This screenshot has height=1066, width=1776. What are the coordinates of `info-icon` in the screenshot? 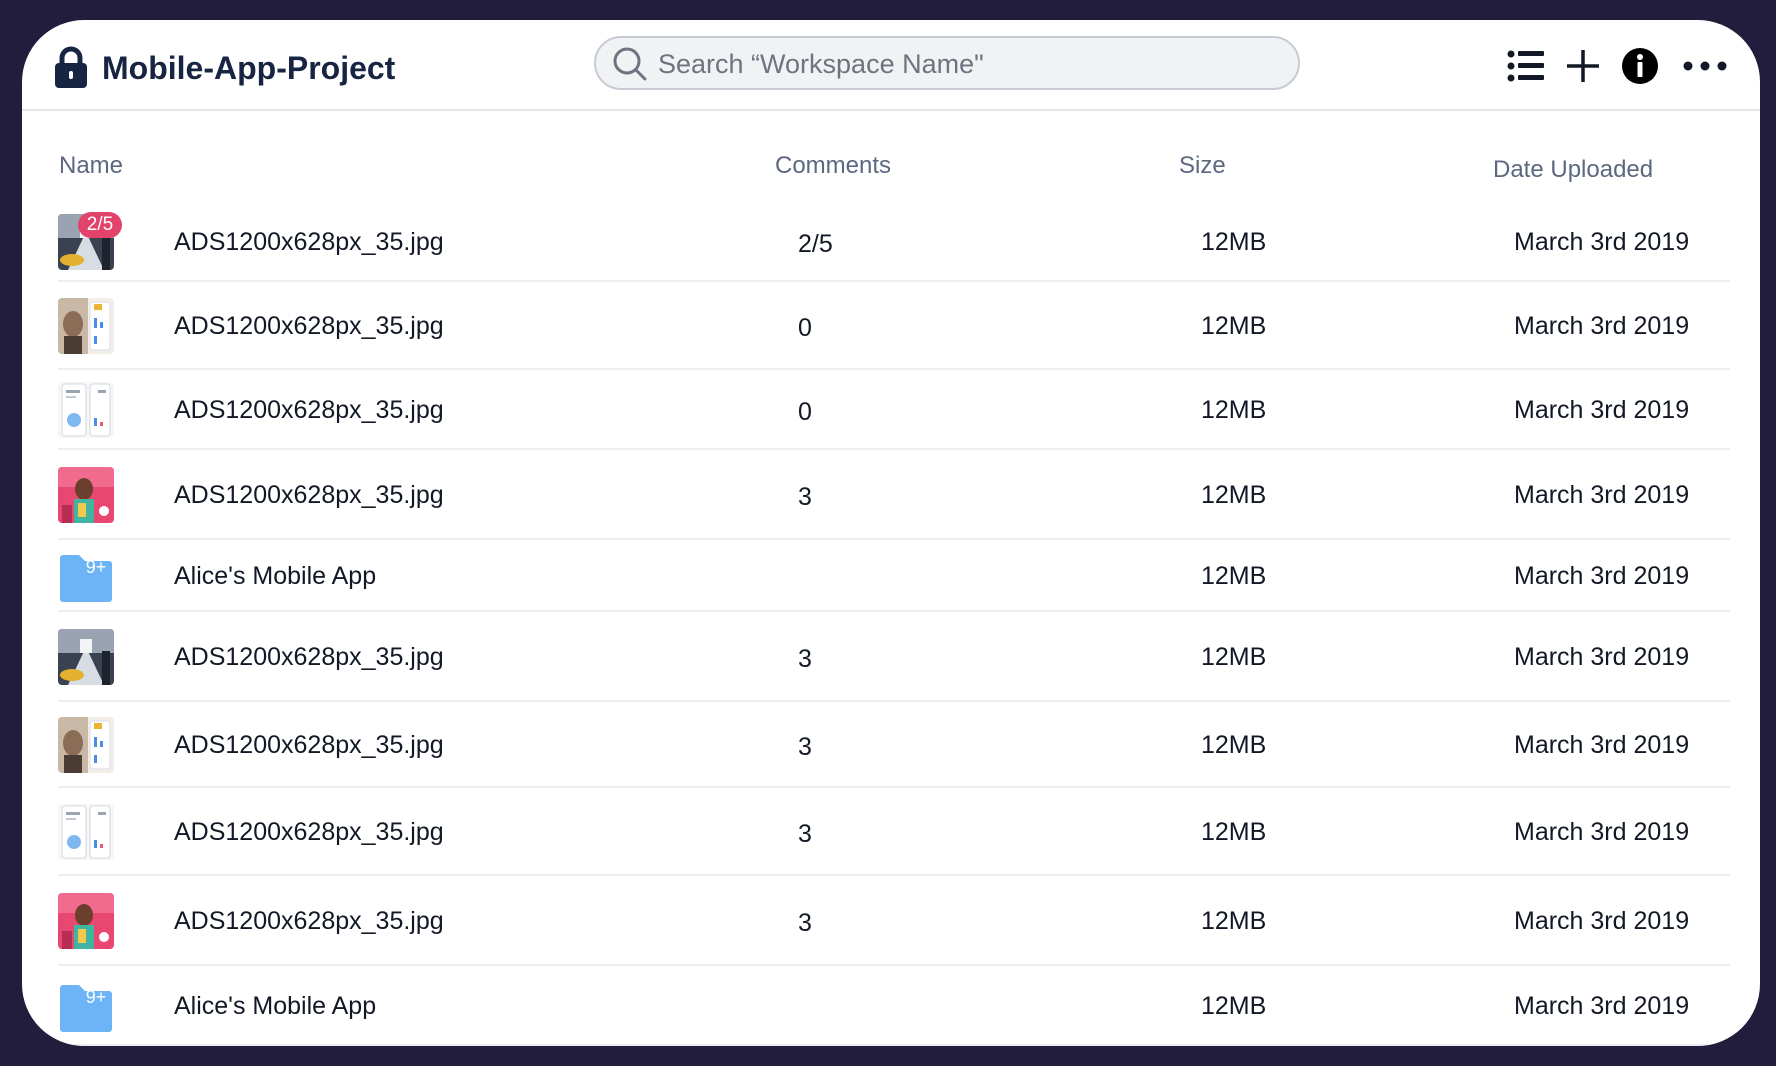 It's located at (1640, 66).